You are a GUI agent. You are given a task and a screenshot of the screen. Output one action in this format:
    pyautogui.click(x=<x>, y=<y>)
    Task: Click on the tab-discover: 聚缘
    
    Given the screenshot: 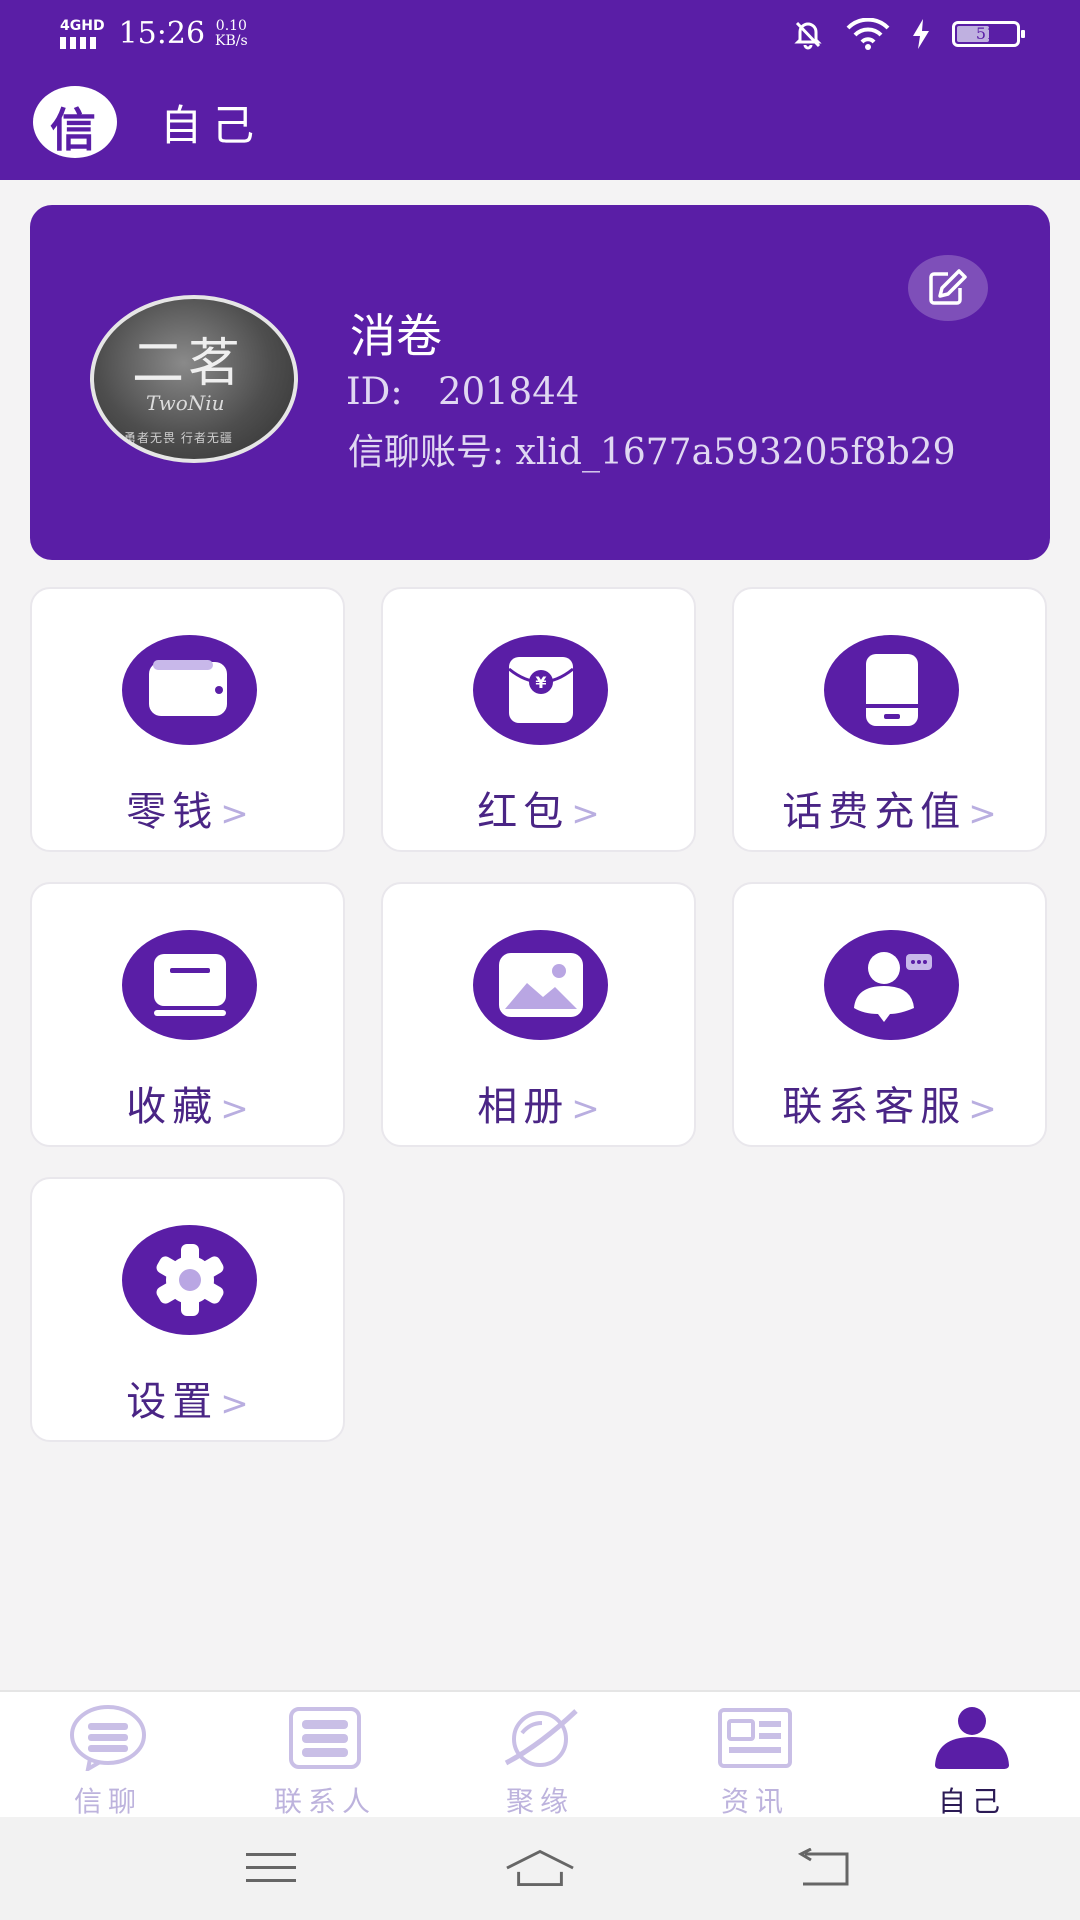 What is the action you would take?
    pyautogui.click(x=540, y=1761)
    